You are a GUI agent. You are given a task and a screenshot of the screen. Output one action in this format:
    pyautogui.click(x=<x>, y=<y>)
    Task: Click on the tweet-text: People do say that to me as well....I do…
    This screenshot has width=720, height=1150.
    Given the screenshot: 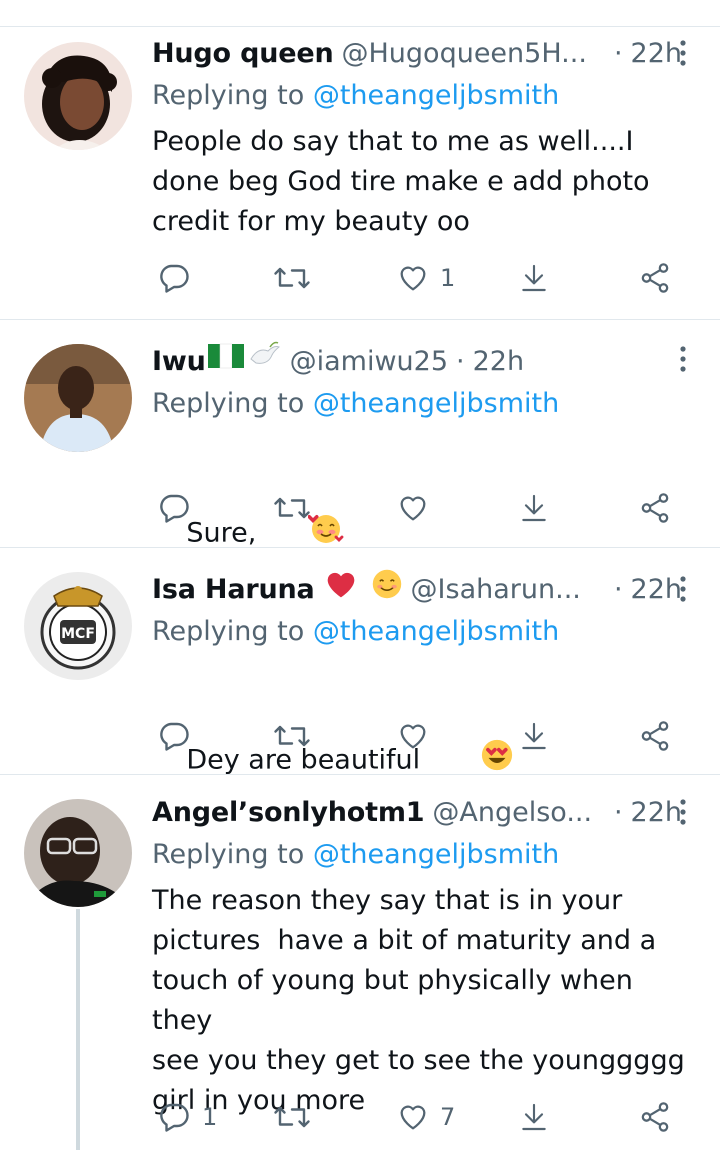 What is the action you would take?
    pyautogui.click(x=401, y=181)
    